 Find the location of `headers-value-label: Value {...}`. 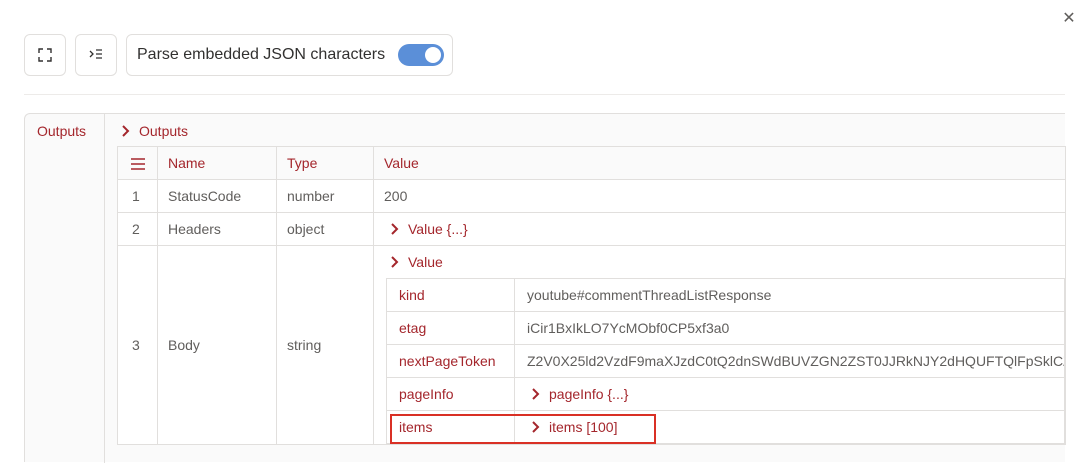

headers-value-label: Value {...} is located at coordinates (438, 228).